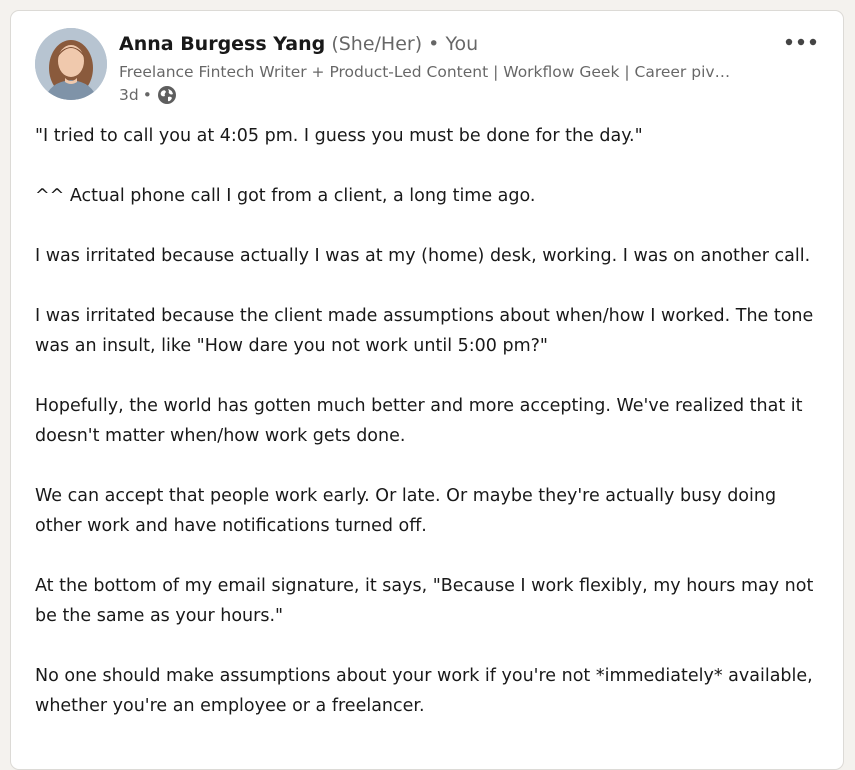  I want to click on post-overflow-menu, so click(801, 42).